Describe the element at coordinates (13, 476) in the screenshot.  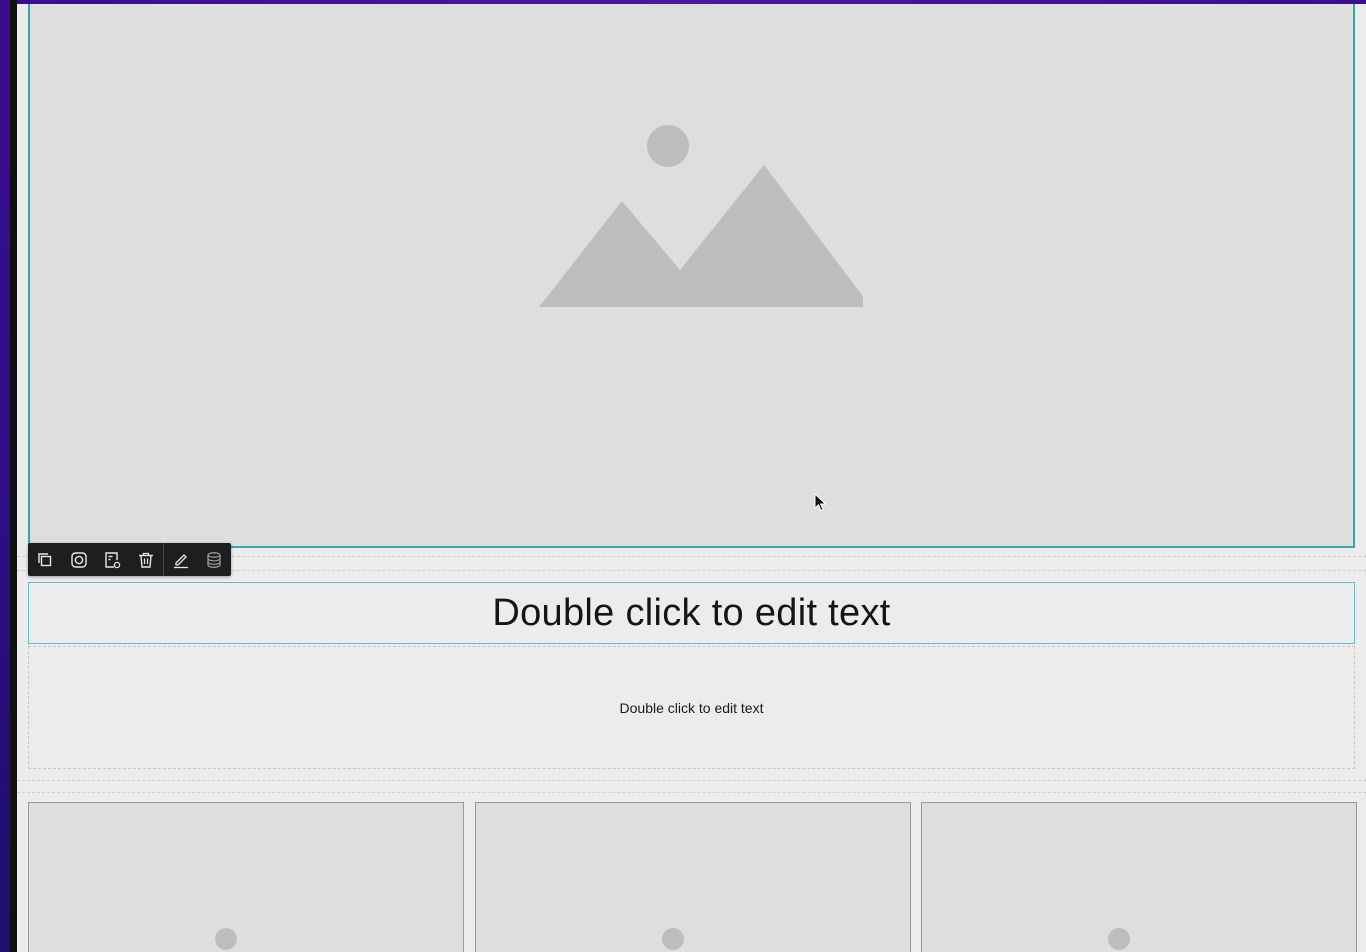
I see `left-edge` at that location.